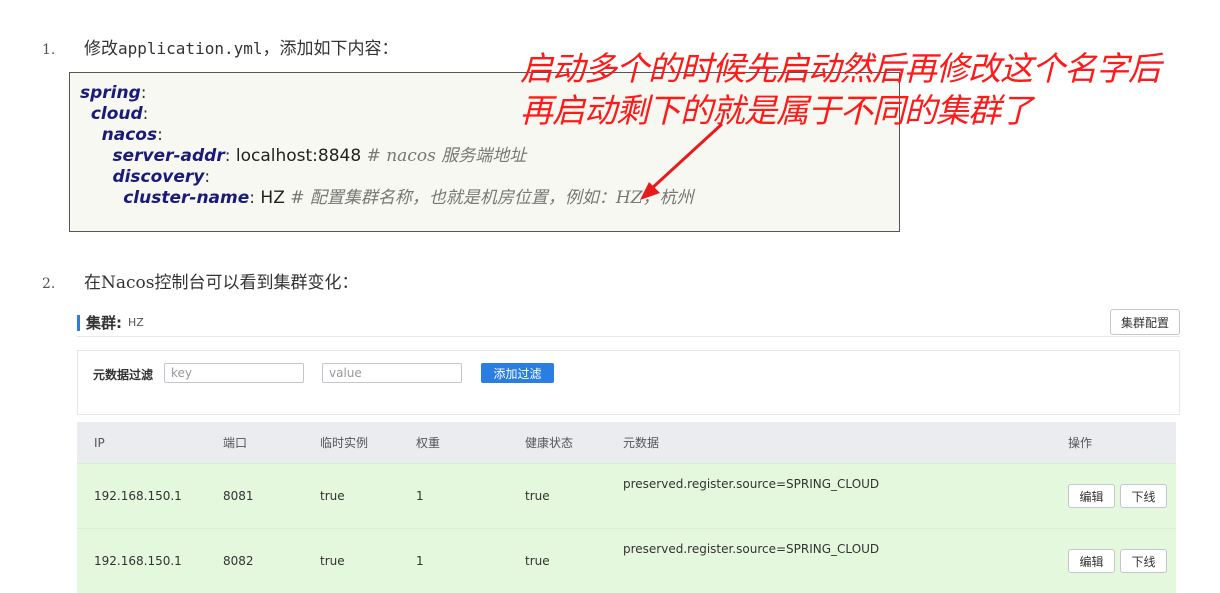 This screenshot has width=1220, height=593. Describe the element at coordinates (331, 49) in the screenshot. I see `step-text-suffix: ，添加如下内容：` at that location.